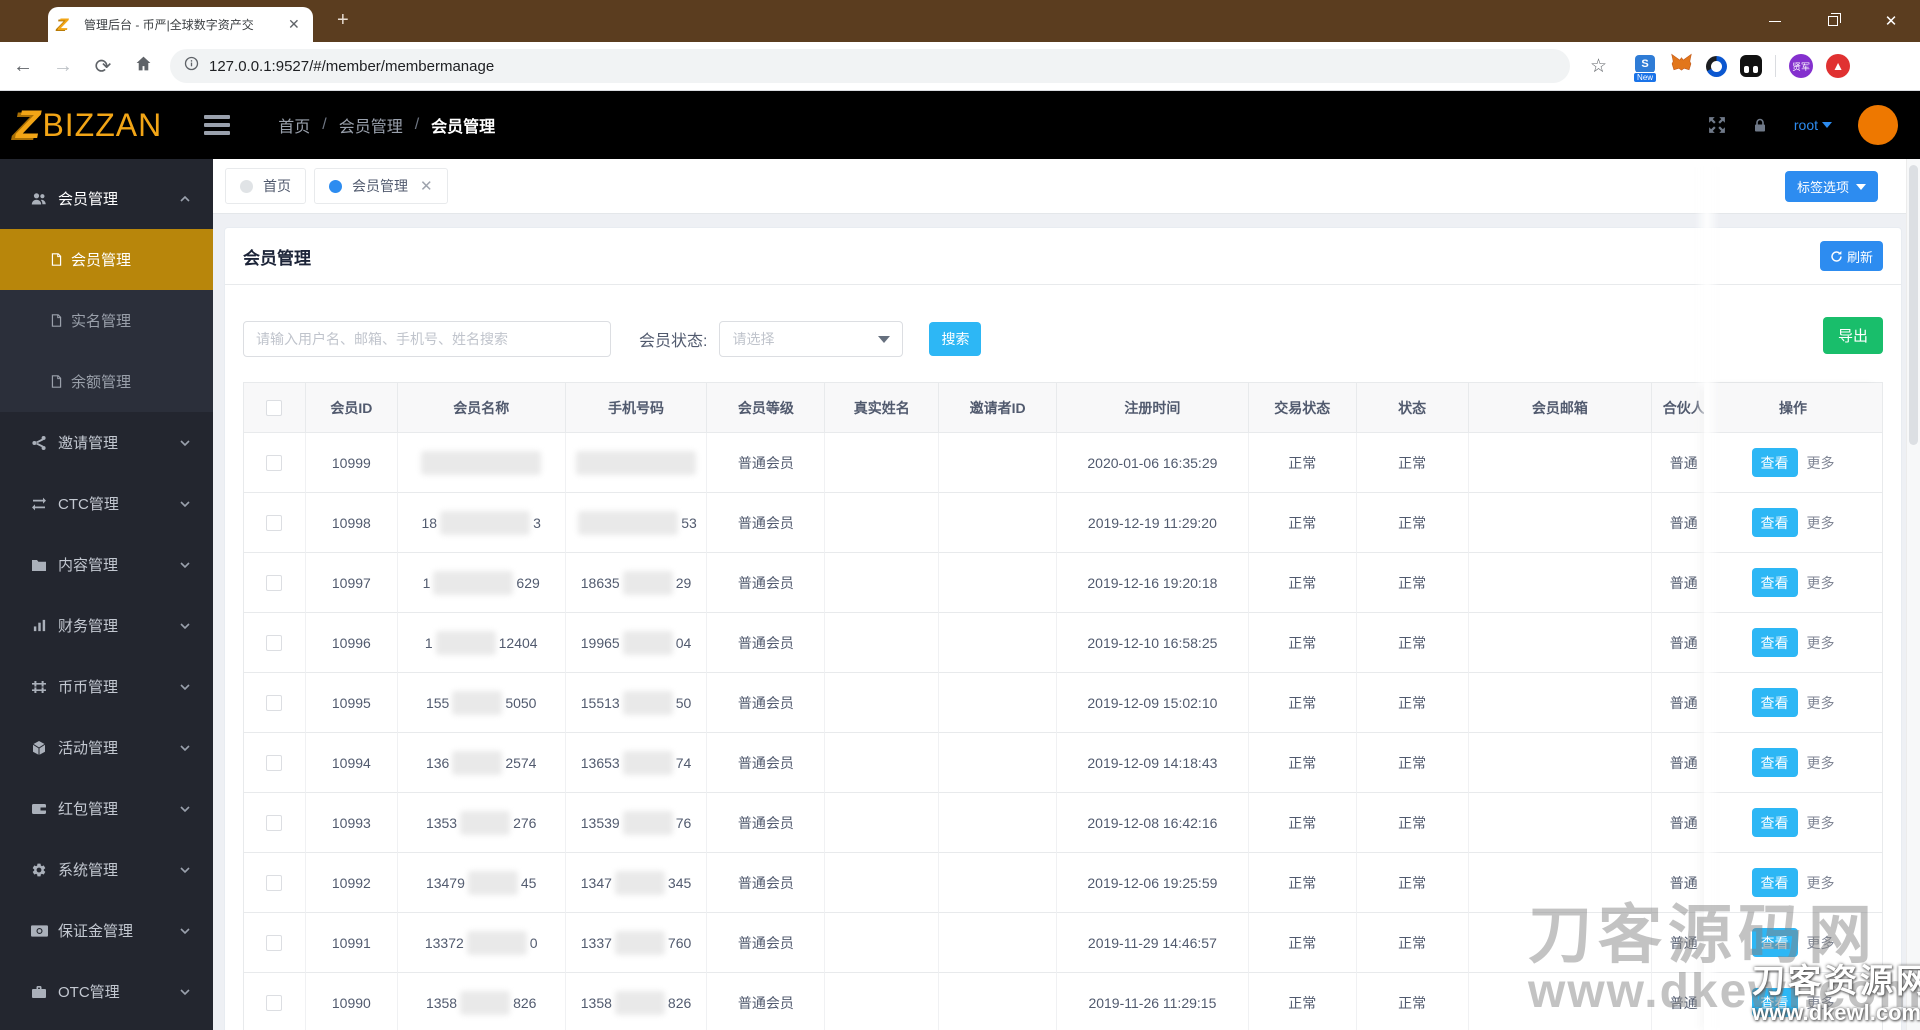 Image resolution: width=1920 pixels, height=1030 pixels. I want to click on extension-red-arrow-icon: ▲, so click(1838, 66).